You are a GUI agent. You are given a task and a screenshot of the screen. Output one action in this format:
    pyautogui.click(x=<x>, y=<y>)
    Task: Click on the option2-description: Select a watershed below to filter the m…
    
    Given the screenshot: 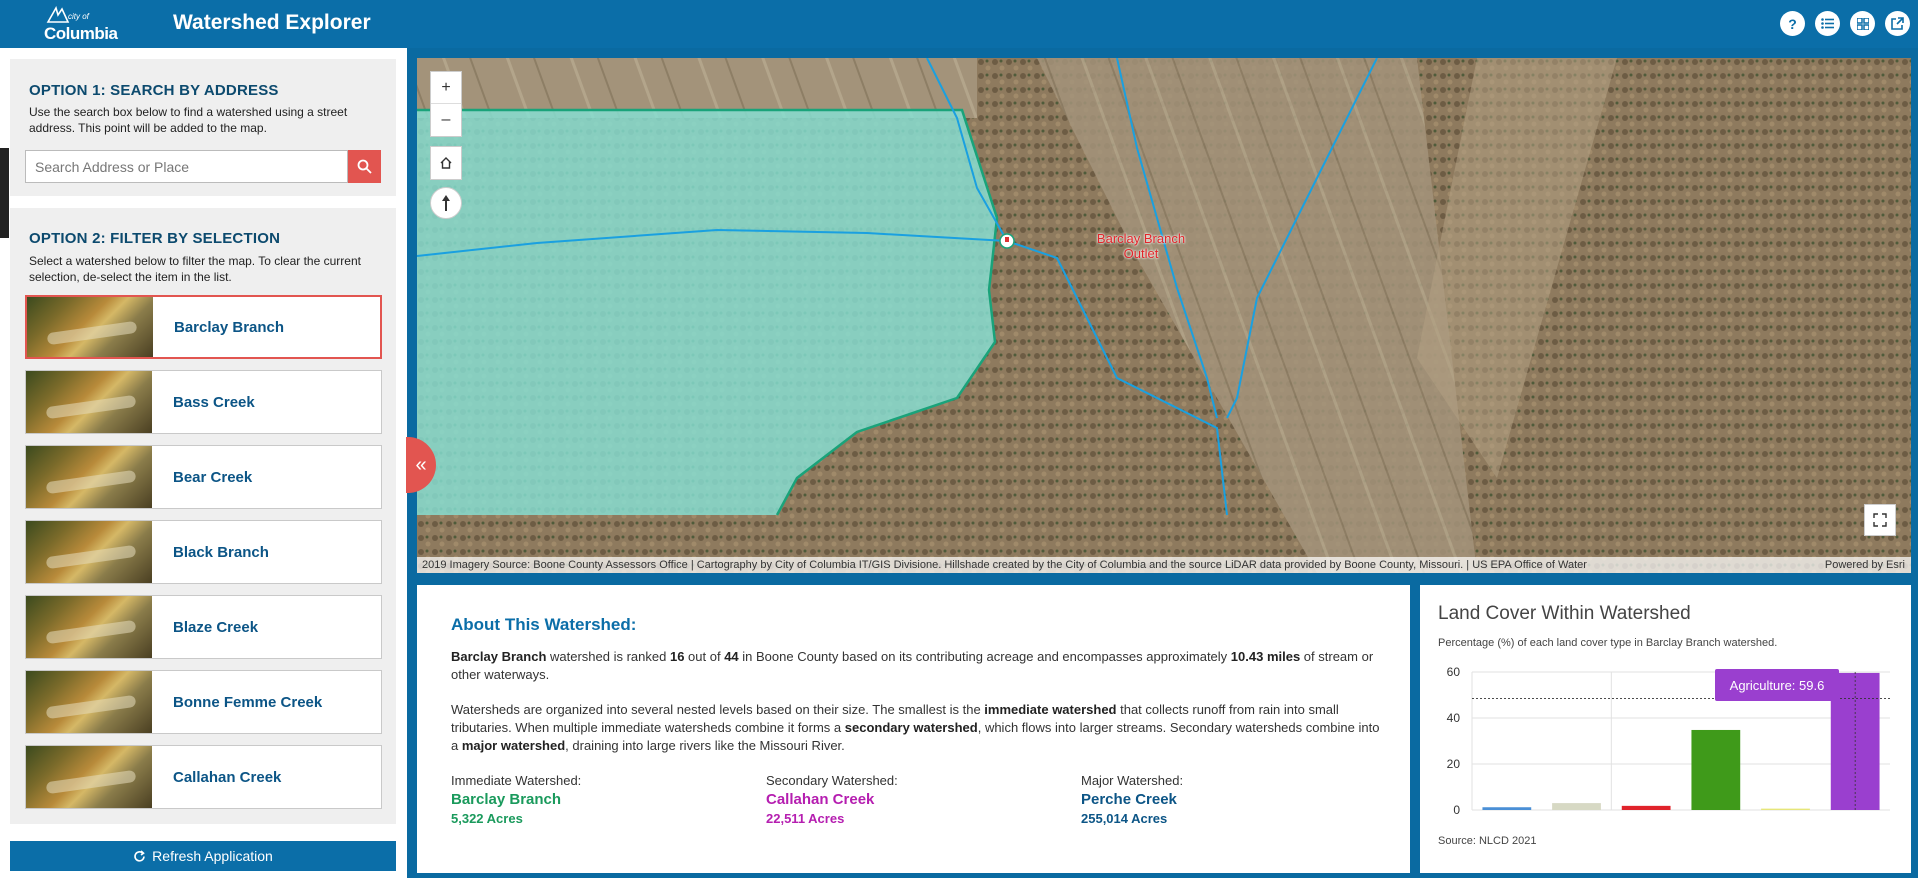 What is the action you would take?
    pyautogui.click(x=195, y=269)
    